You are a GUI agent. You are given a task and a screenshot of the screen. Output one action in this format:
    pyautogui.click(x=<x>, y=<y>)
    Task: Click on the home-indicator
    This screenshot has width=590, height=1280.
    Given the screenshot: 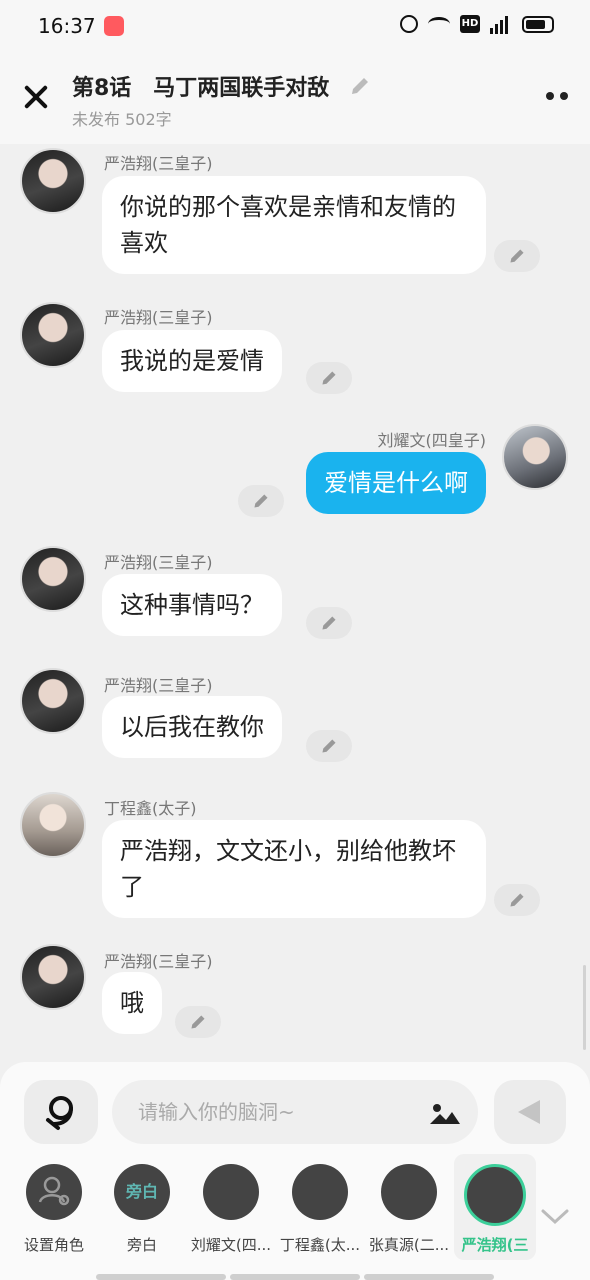 What is the action you would take?
    pyautogui.click(x=295, y=1277)
    